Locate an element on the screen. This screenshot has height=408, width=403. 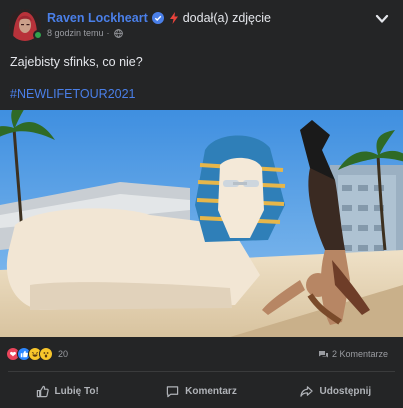
comments-count-text: 2 Komentarze is located at coordinates (359, 354).